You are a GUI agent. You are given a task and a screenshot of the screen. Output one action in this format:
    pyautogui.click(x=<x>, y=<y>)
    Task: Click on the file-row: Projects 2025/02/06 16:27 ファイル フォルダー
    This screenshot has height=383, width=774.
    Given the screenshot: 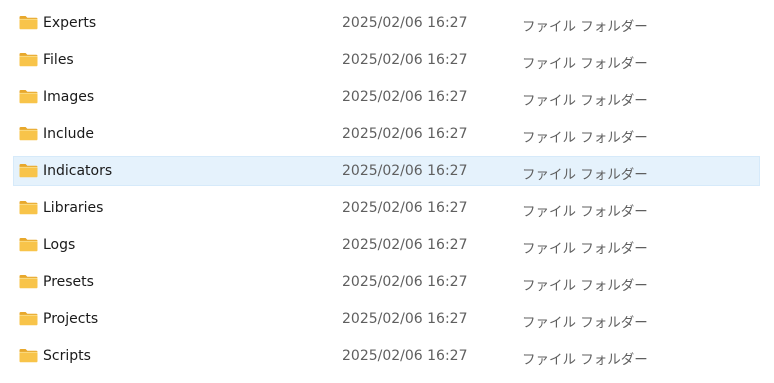 What is the action you would take?
    pyautogui.click(x=386, y=319)
    